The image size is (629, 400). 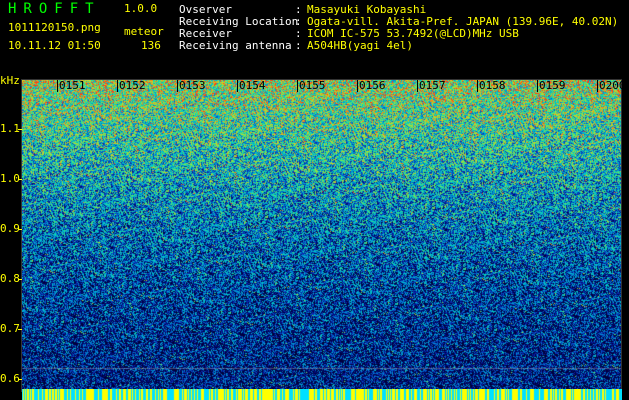 What do you see at coordinates (360, 45) in the screenshot?
I see `info-value: A504HB(yagi 4el)` at bounding box center [360, 45].